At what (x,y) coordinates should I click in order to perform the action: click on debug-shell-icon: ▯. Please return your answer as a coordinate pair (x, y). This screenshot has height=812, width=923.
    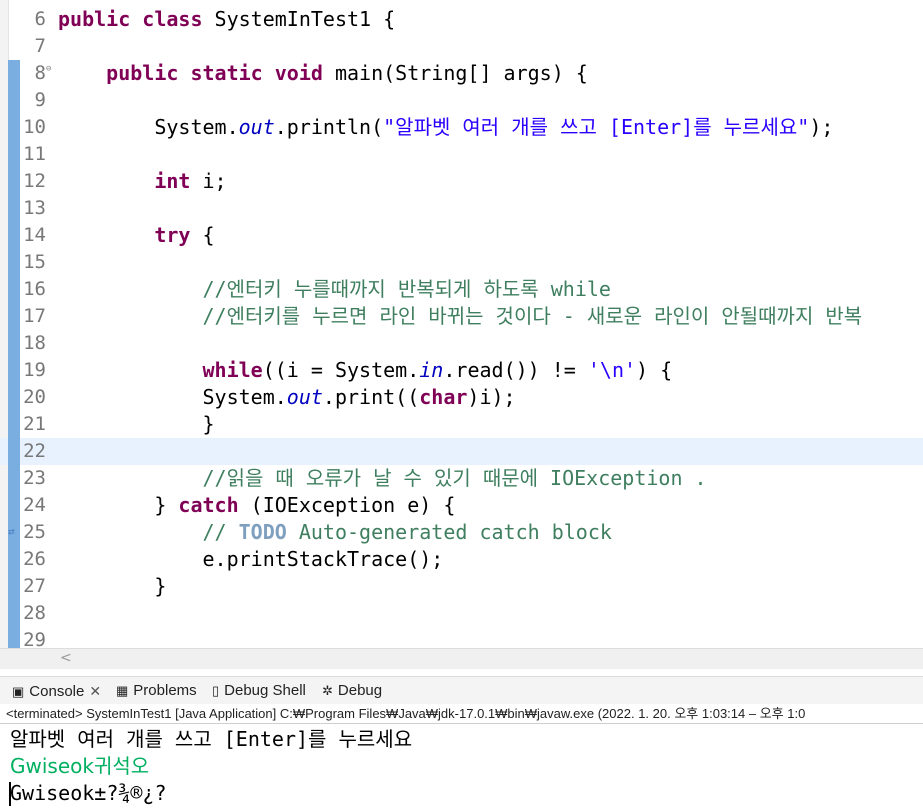
    Looking at the image, I should click on (216, 691).